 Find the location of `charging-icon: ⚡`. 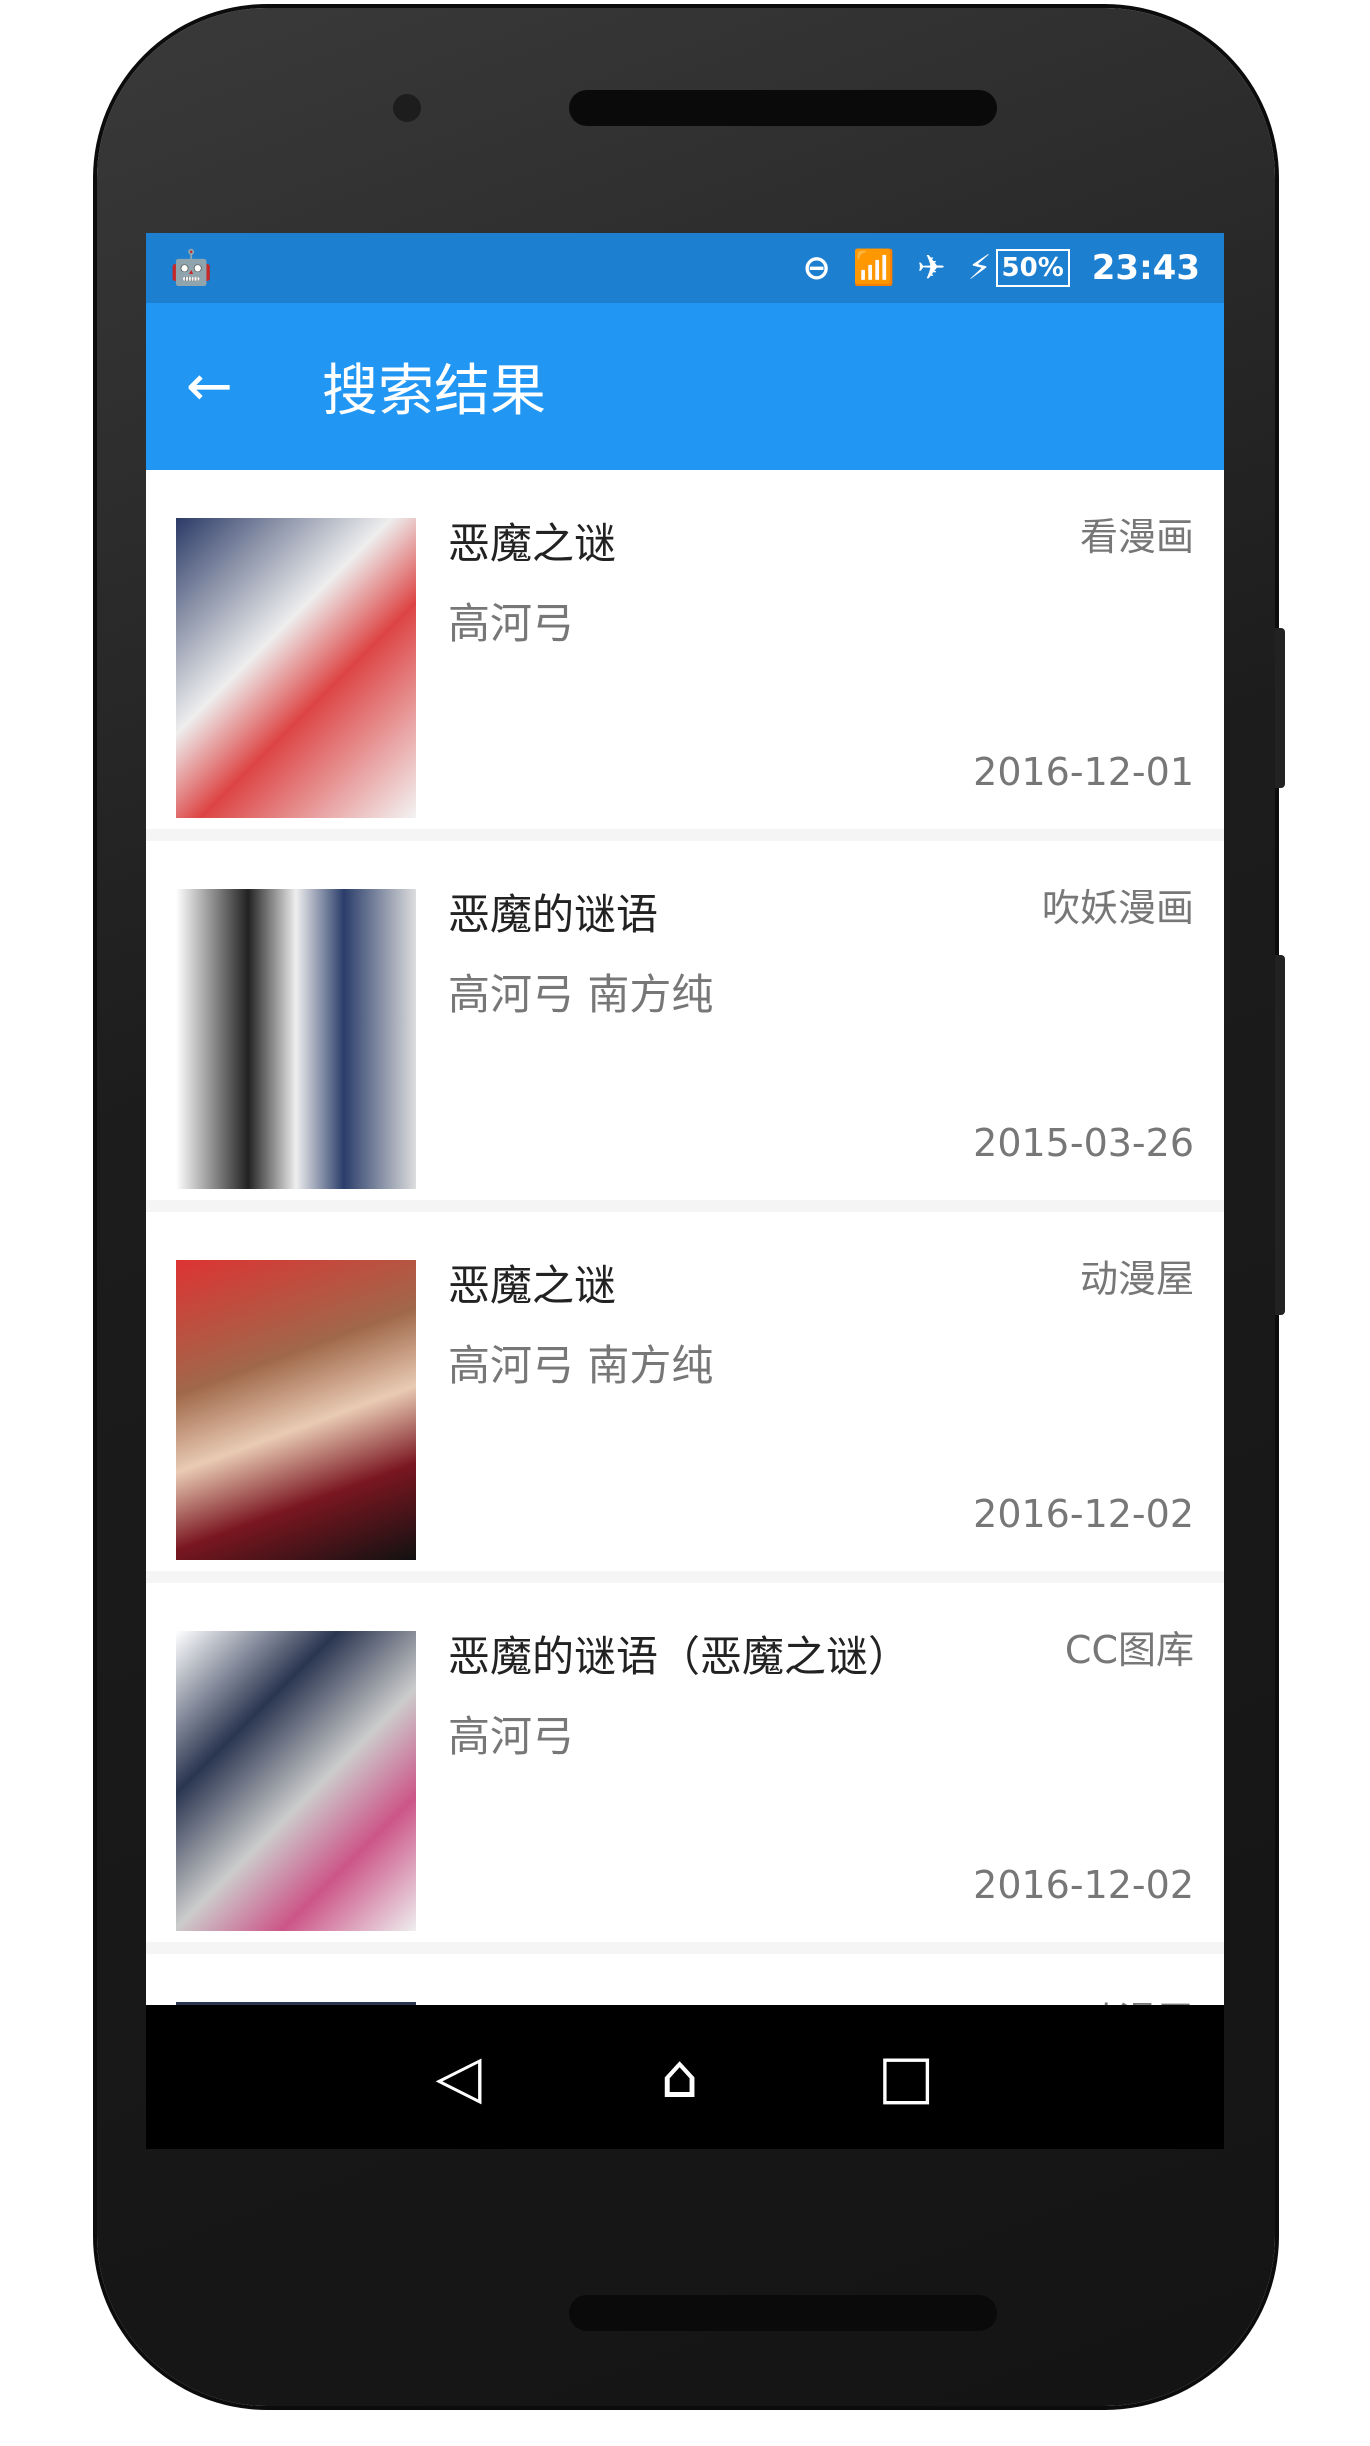

charging-icon: ⚡ is located at coordinates (979, 268).